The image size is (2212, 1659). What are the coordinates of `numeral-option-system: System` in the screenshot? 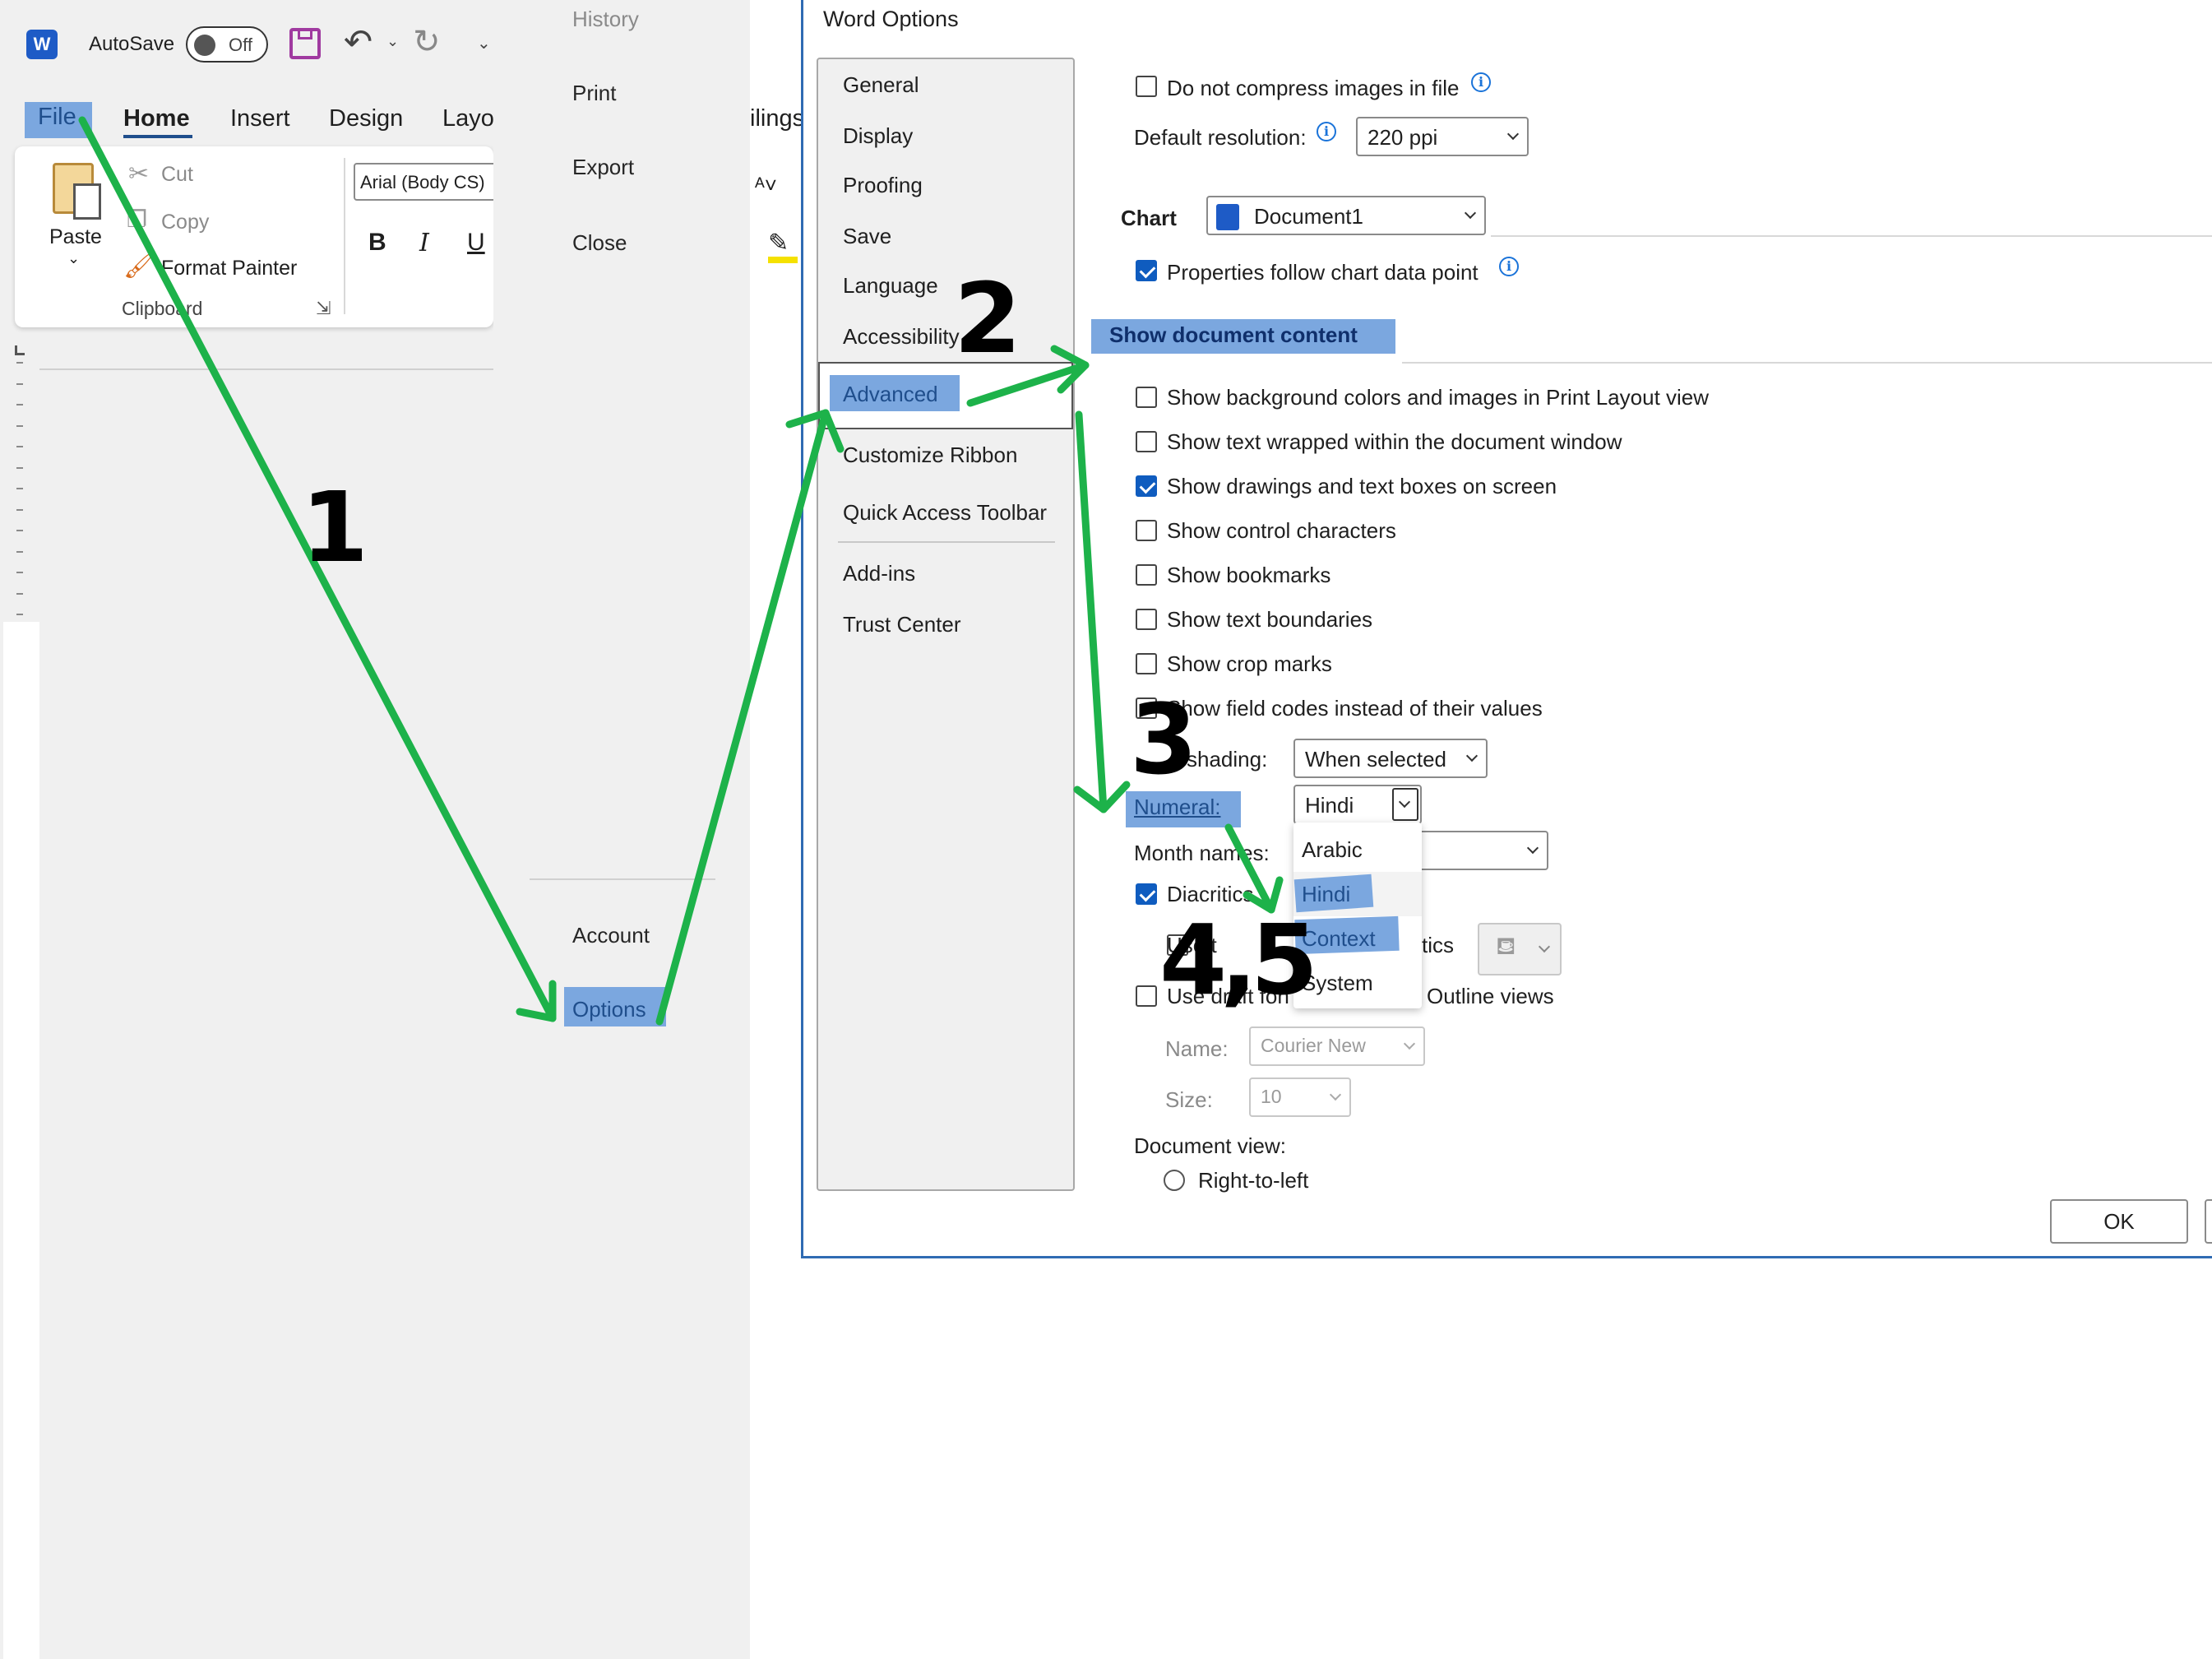 It's located at (1337, 983).